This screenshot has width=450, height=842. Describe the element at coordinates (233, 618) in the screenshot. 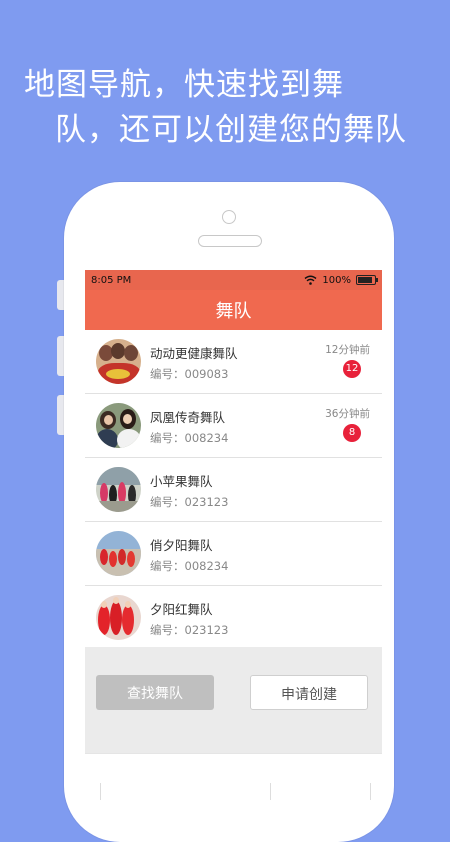

I see `list-item: 夕阳红舞队 编号：023123` at that location.